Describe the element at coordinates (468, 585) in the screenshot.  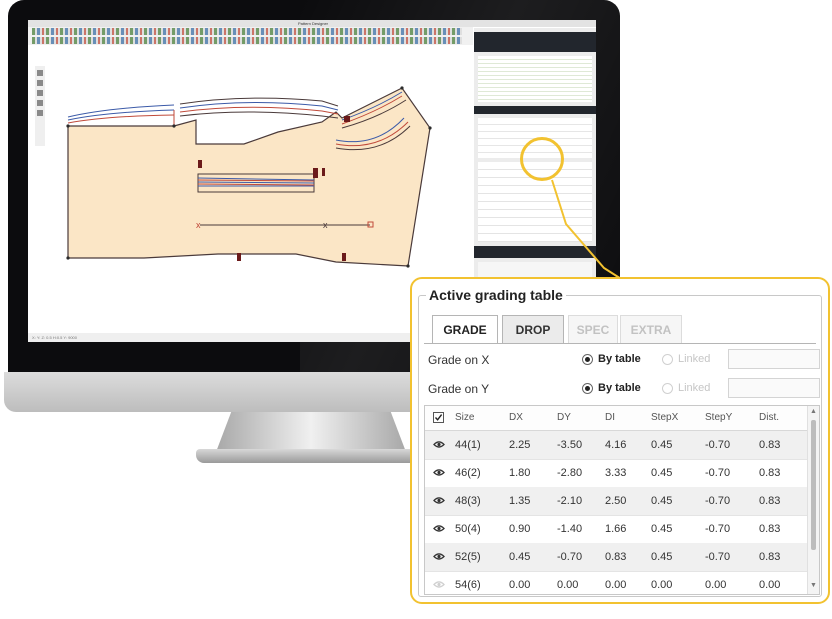
I see `cell-size: 54(6)` at that location.